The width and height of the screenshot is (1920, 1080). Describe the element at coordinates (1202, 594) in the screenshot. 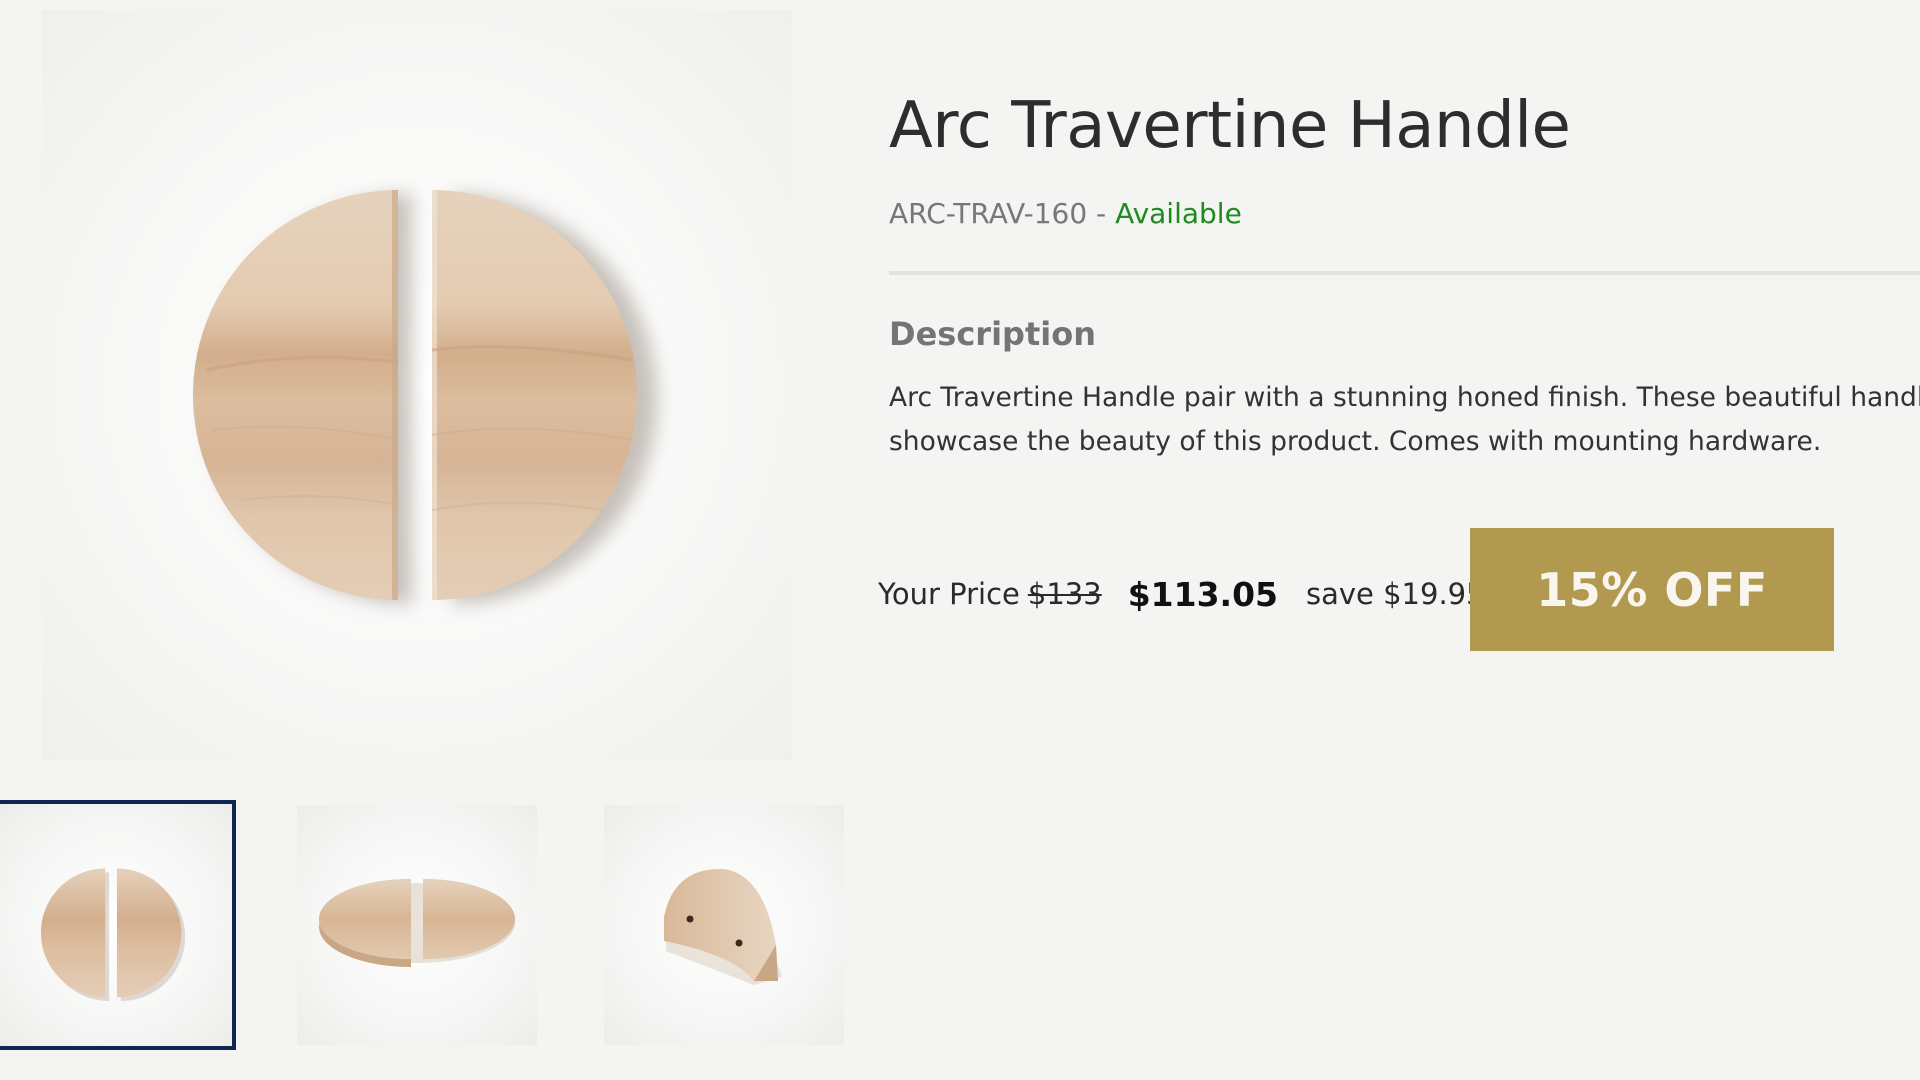

I see `current-price: $113.05` at that location.